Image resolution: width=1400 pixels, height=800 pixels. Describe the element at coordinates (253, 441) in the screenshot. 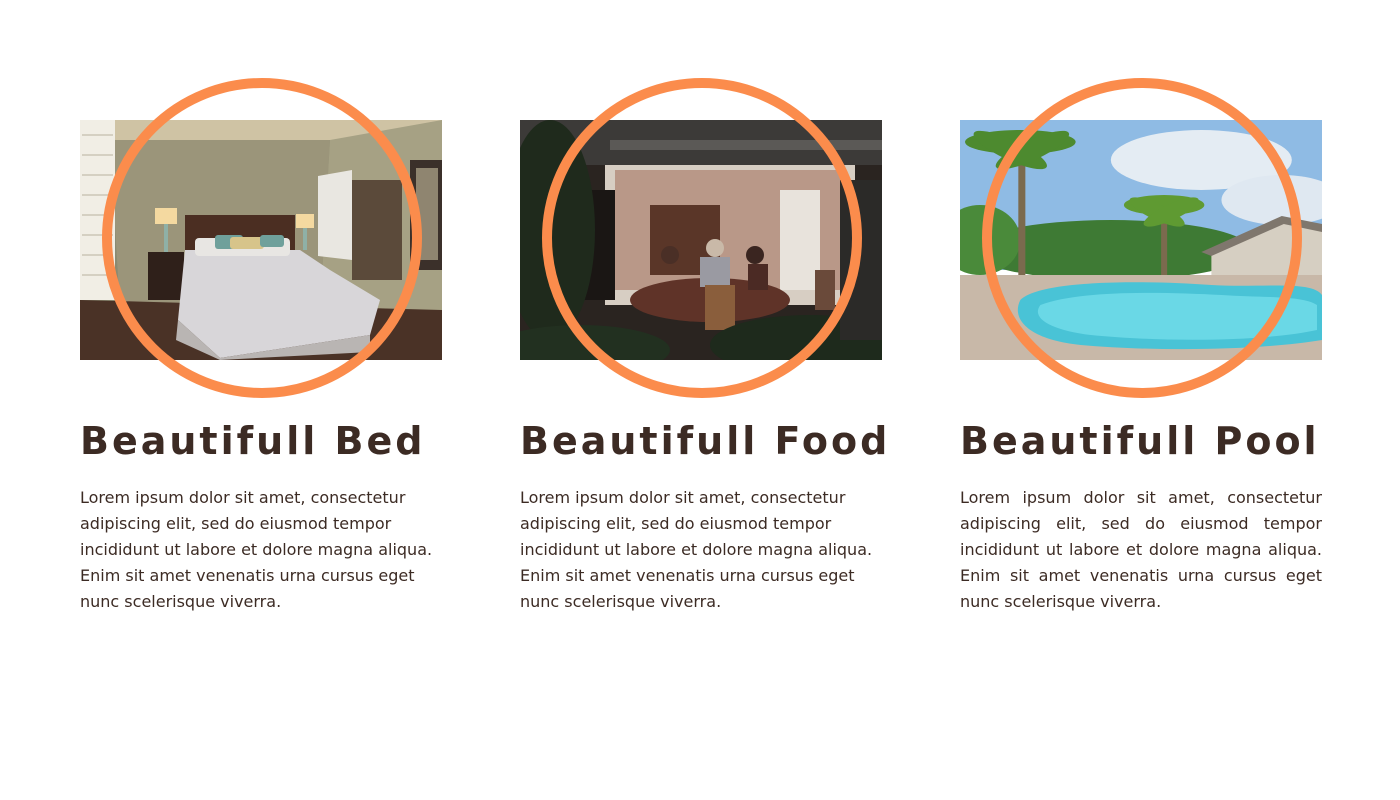

I see `feature-title: Beautifull Bed` at that location.